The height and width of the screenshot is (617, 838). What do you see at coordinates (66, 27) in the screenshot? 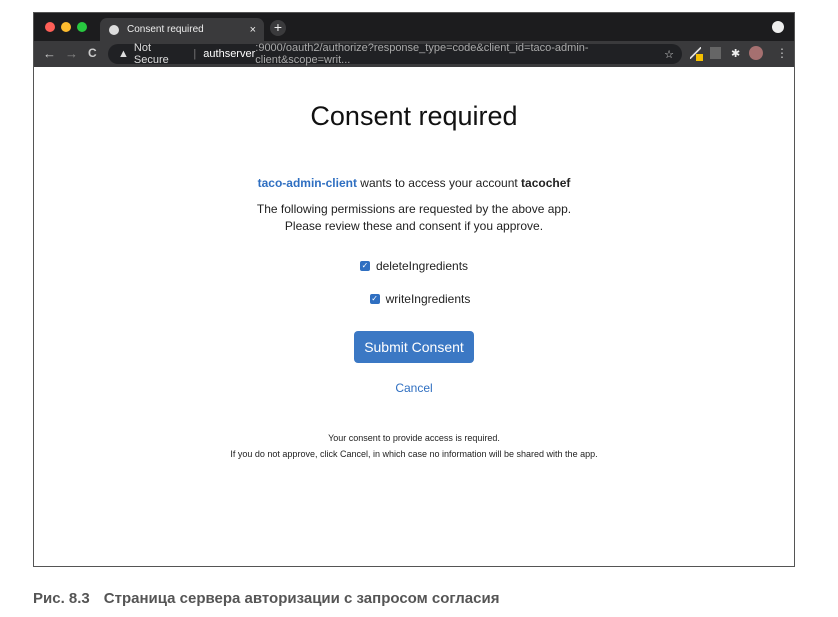
I see `minimize-window-button` at bounding box center [66, 27].